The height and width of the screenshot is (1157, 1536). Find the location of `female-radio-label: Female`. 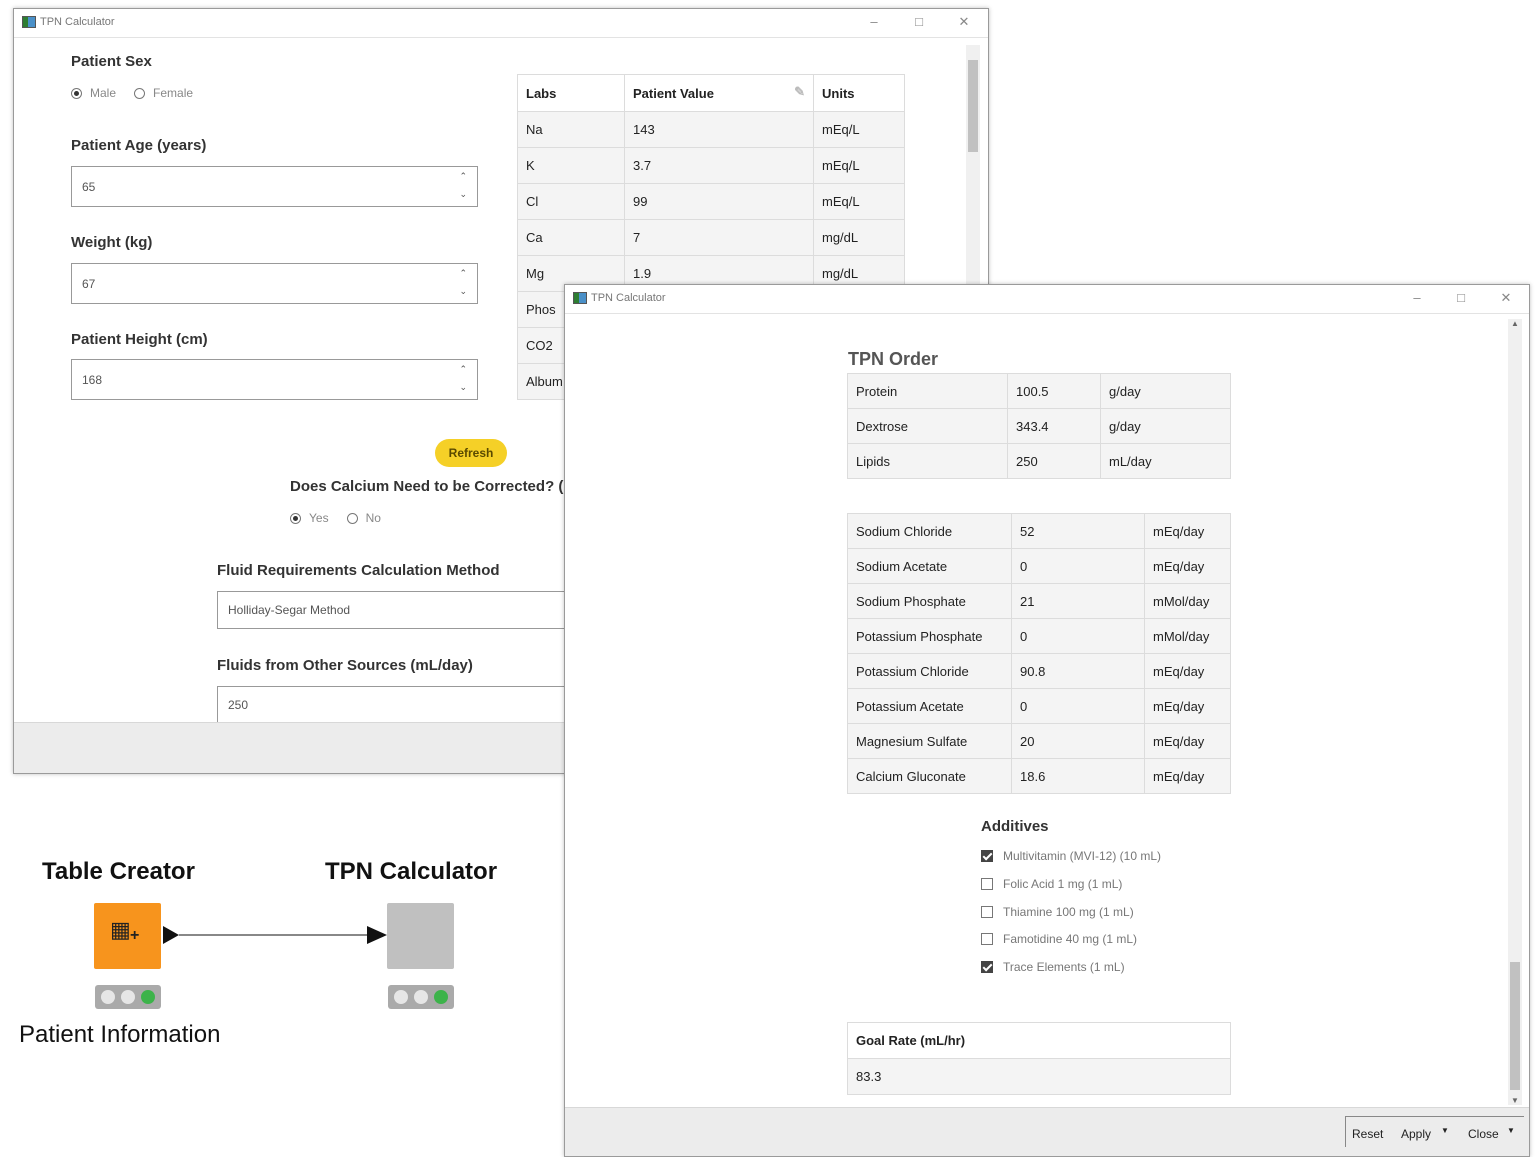

female-radio-label: Female is located at coordinates (173, 93).